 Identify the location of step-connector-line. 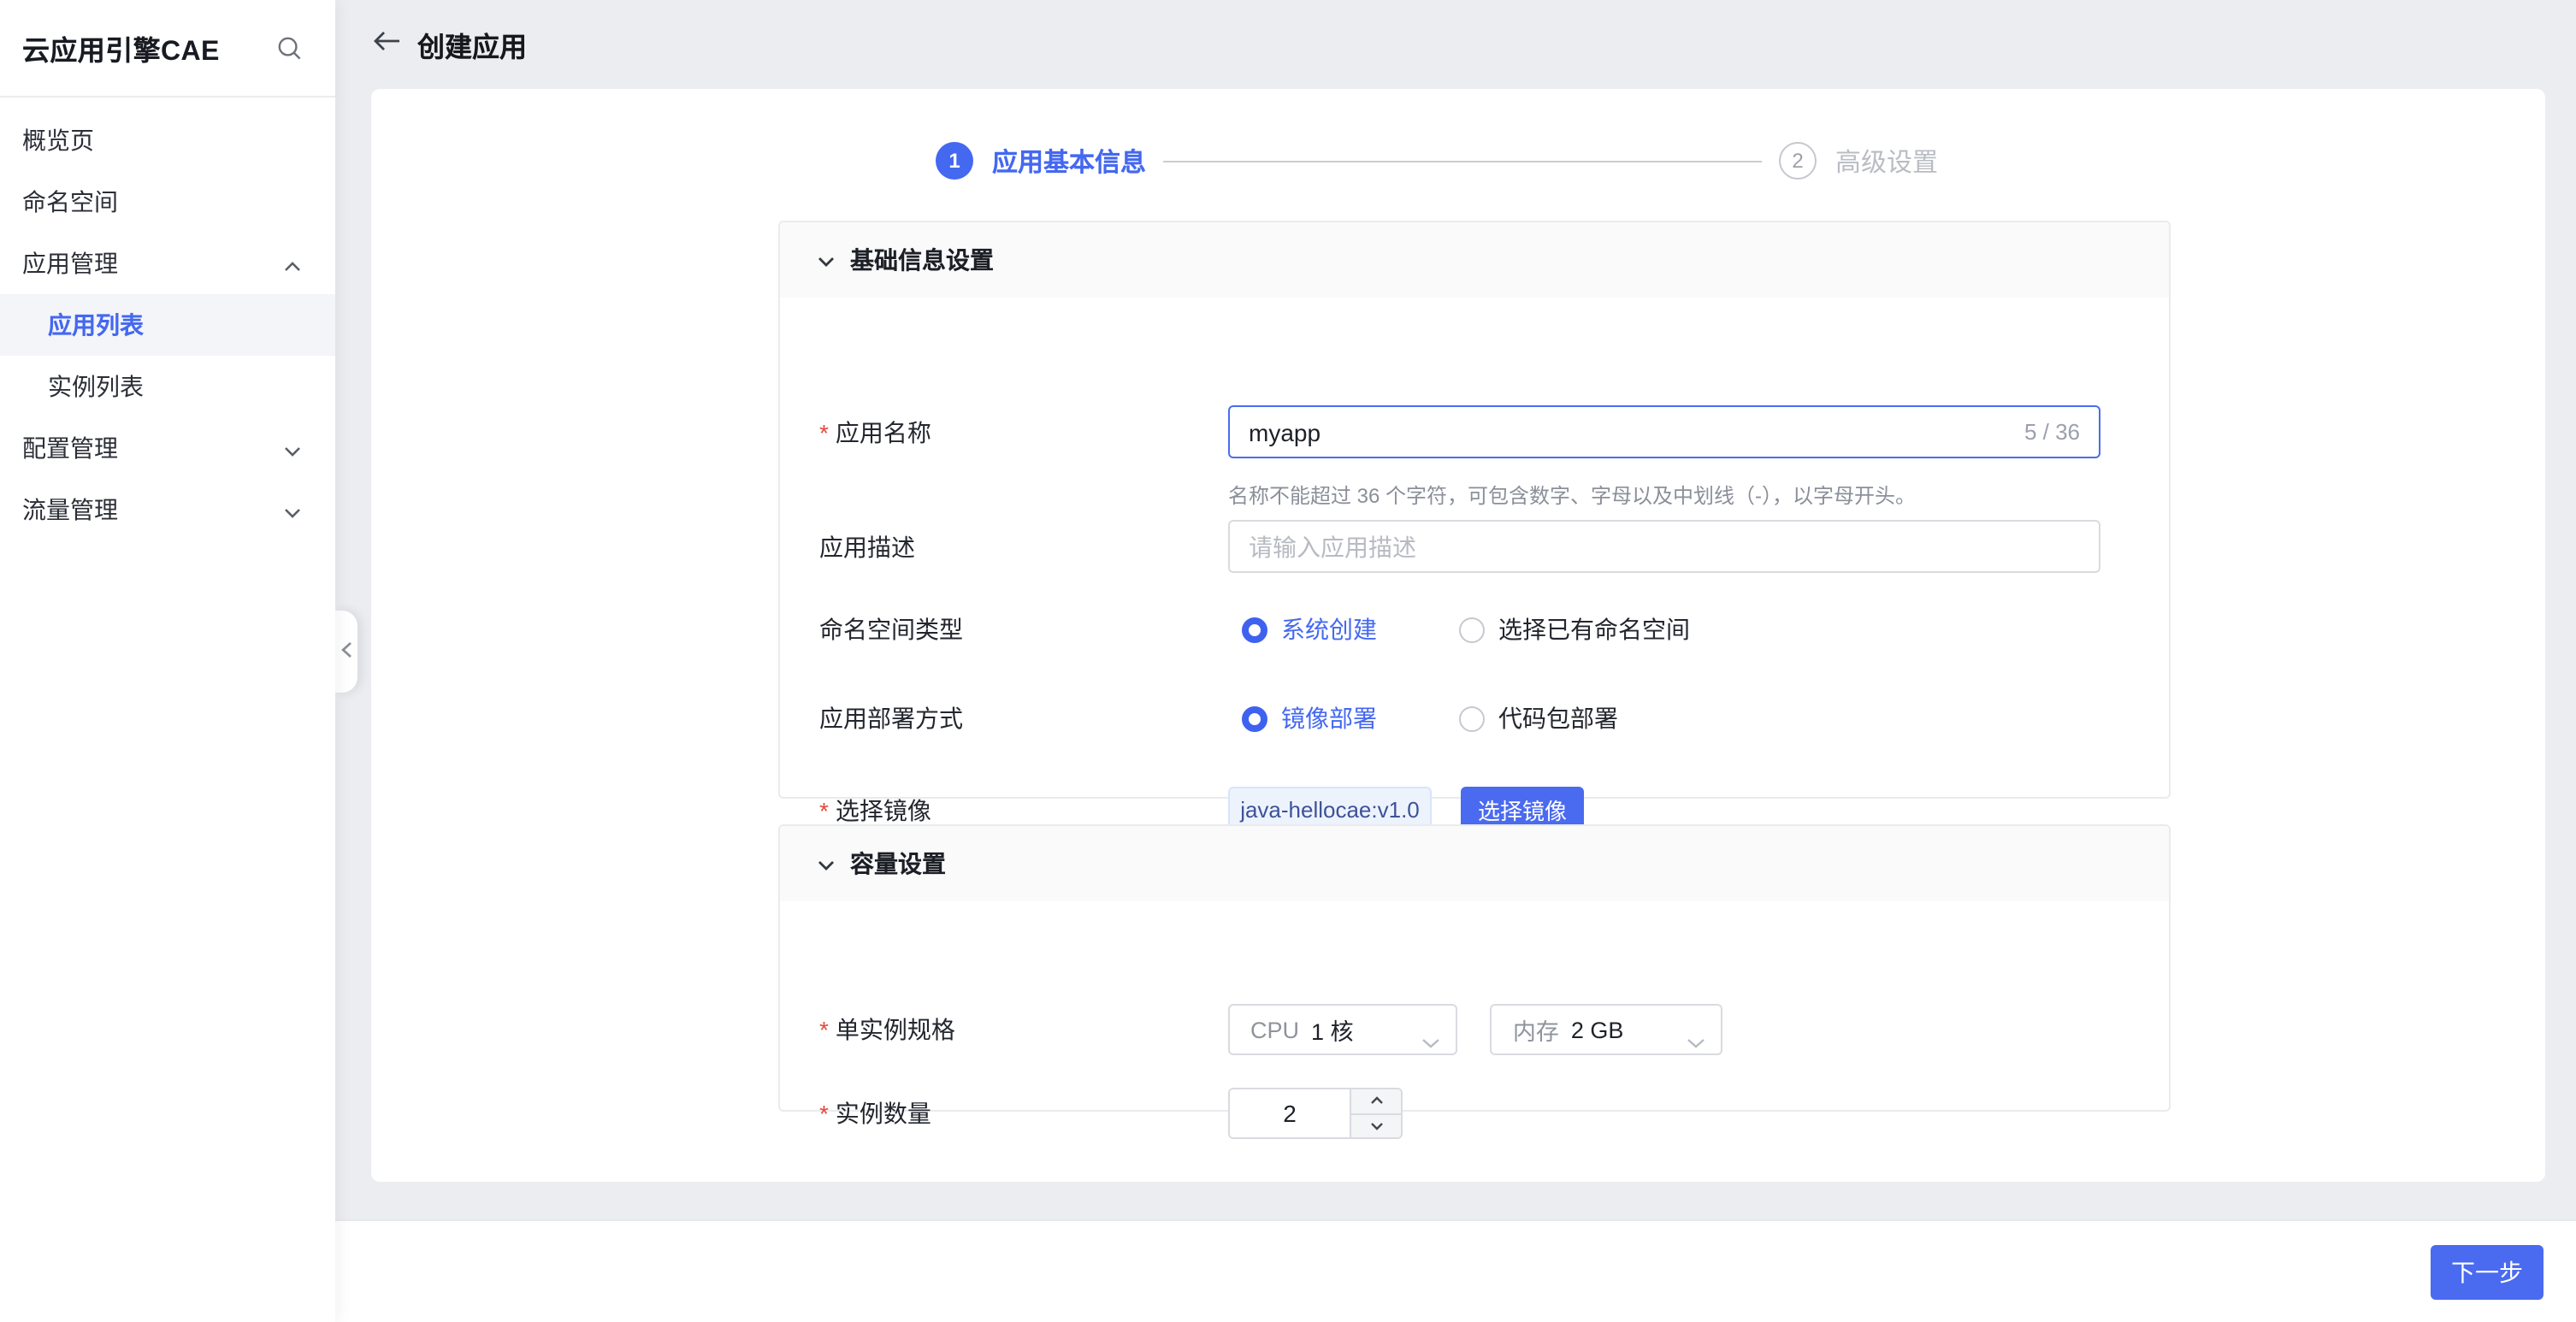
(1463, 161).